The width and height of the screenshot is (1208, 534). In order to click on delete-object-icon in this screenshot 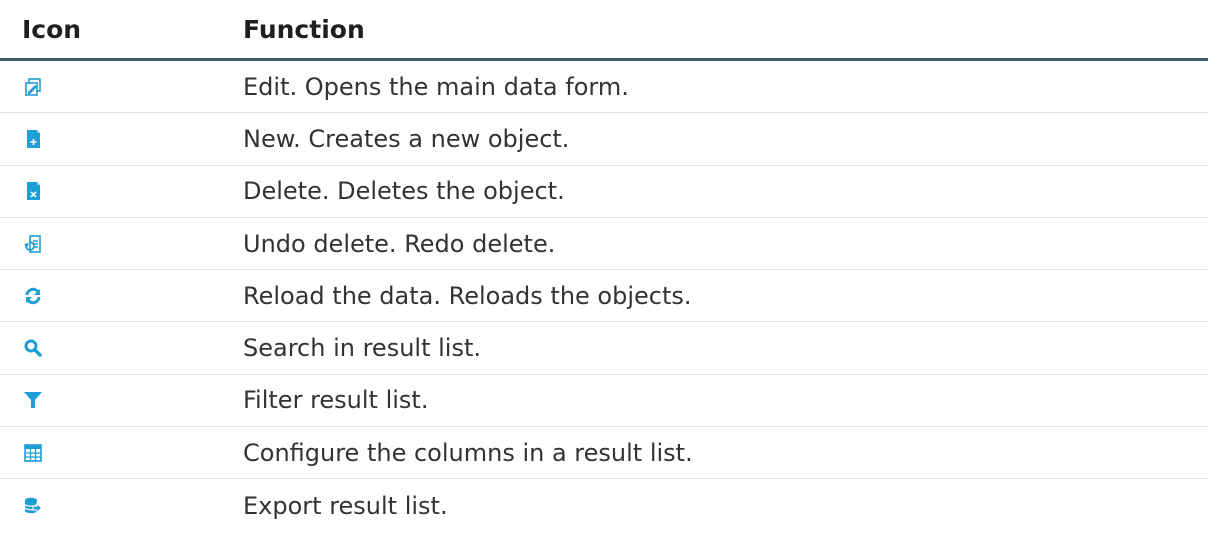, I will do `click(33, 191)`.